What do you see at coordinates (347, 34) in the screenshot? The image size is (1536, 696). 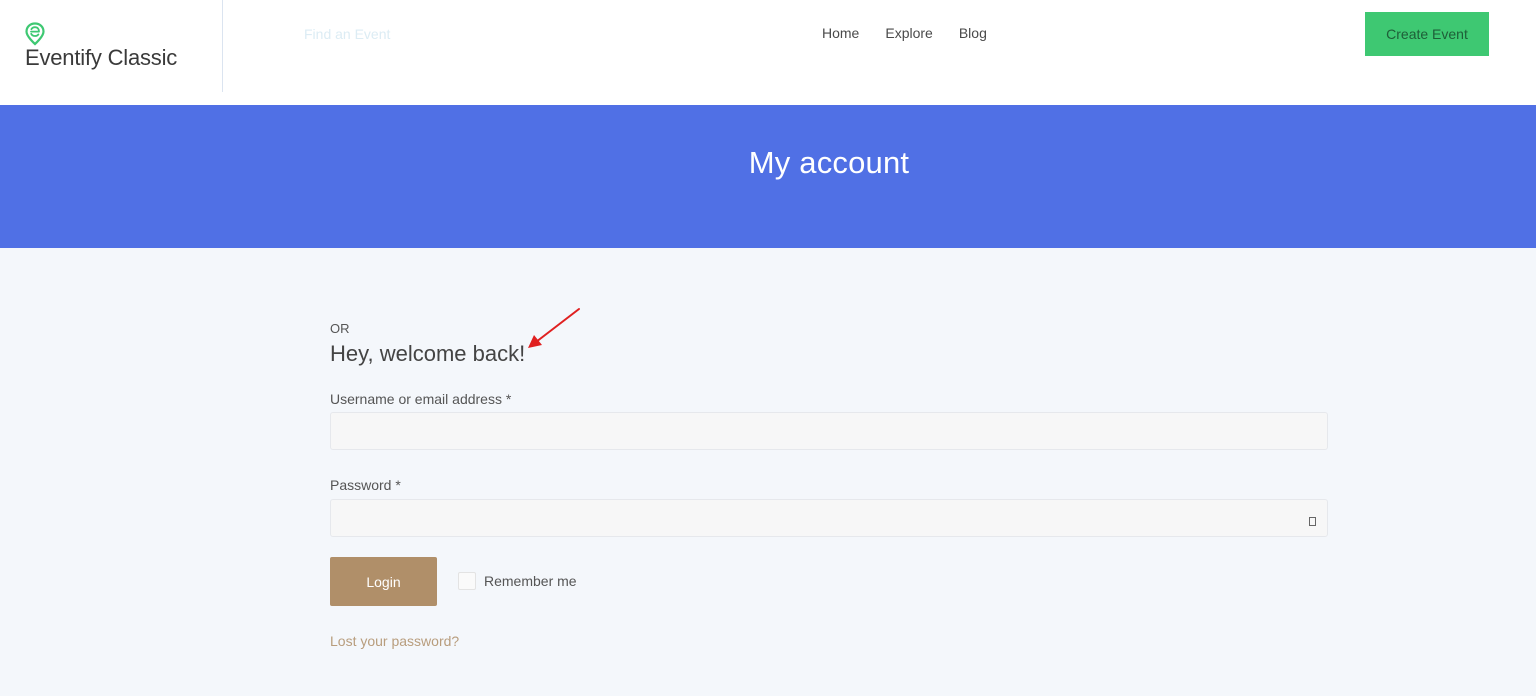 I see `find-event-link: Find an Event` at bounding box center [347, 34].